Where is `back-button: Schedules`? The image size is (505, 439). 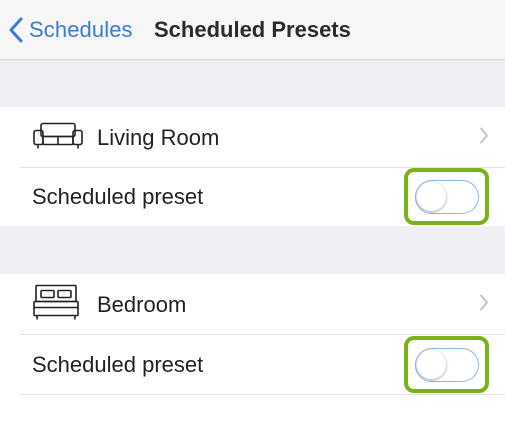 back-button: Schedules is located at coordinates (70, 30).